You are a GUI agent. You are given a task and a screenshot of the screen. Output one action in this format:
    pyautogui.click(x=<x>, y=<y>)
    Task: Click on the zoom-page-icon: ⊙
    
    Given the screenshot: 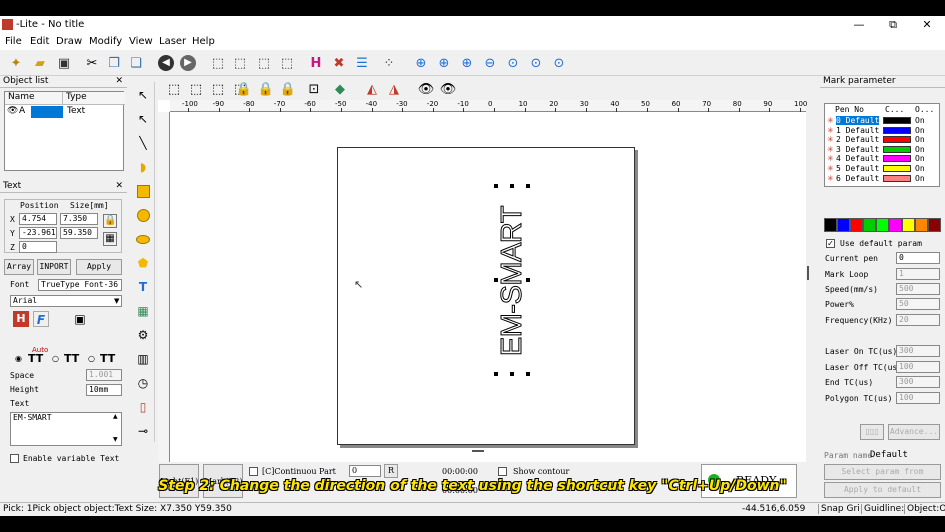 What is the action you would take?
    pyautogui.click(x=559, y=63)
    